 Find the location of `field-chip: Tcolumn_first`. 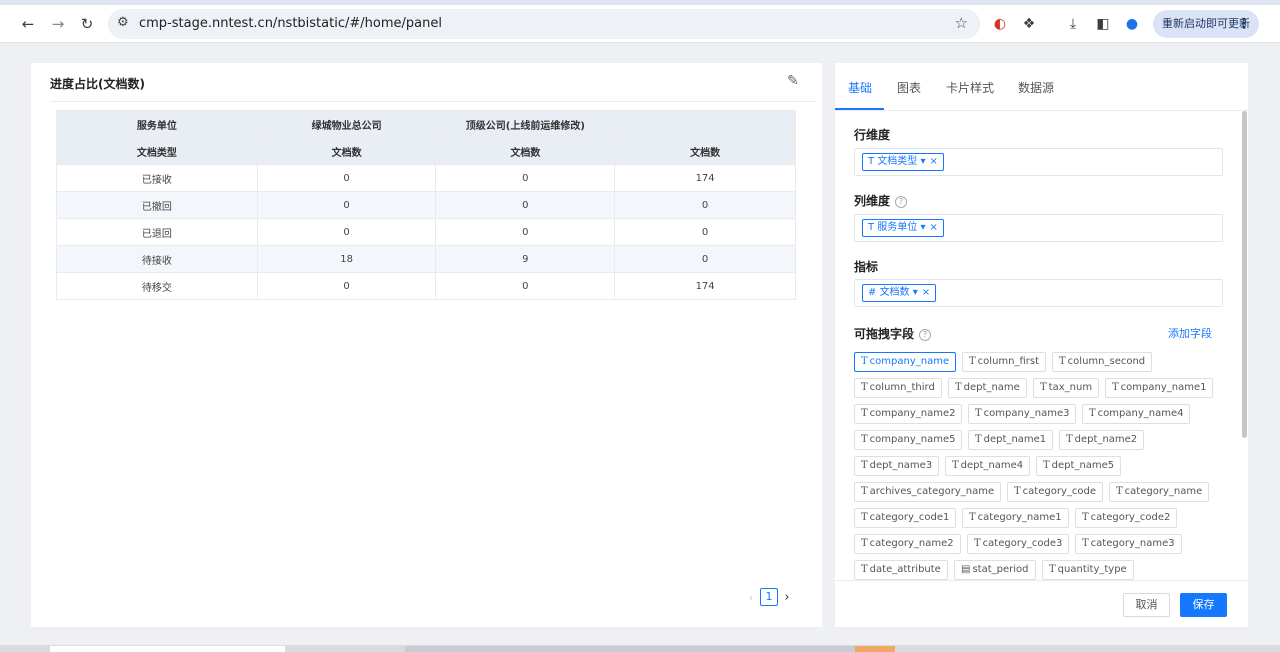

field-chip: Tcolumn_first is located at coordinates (1004, 362).